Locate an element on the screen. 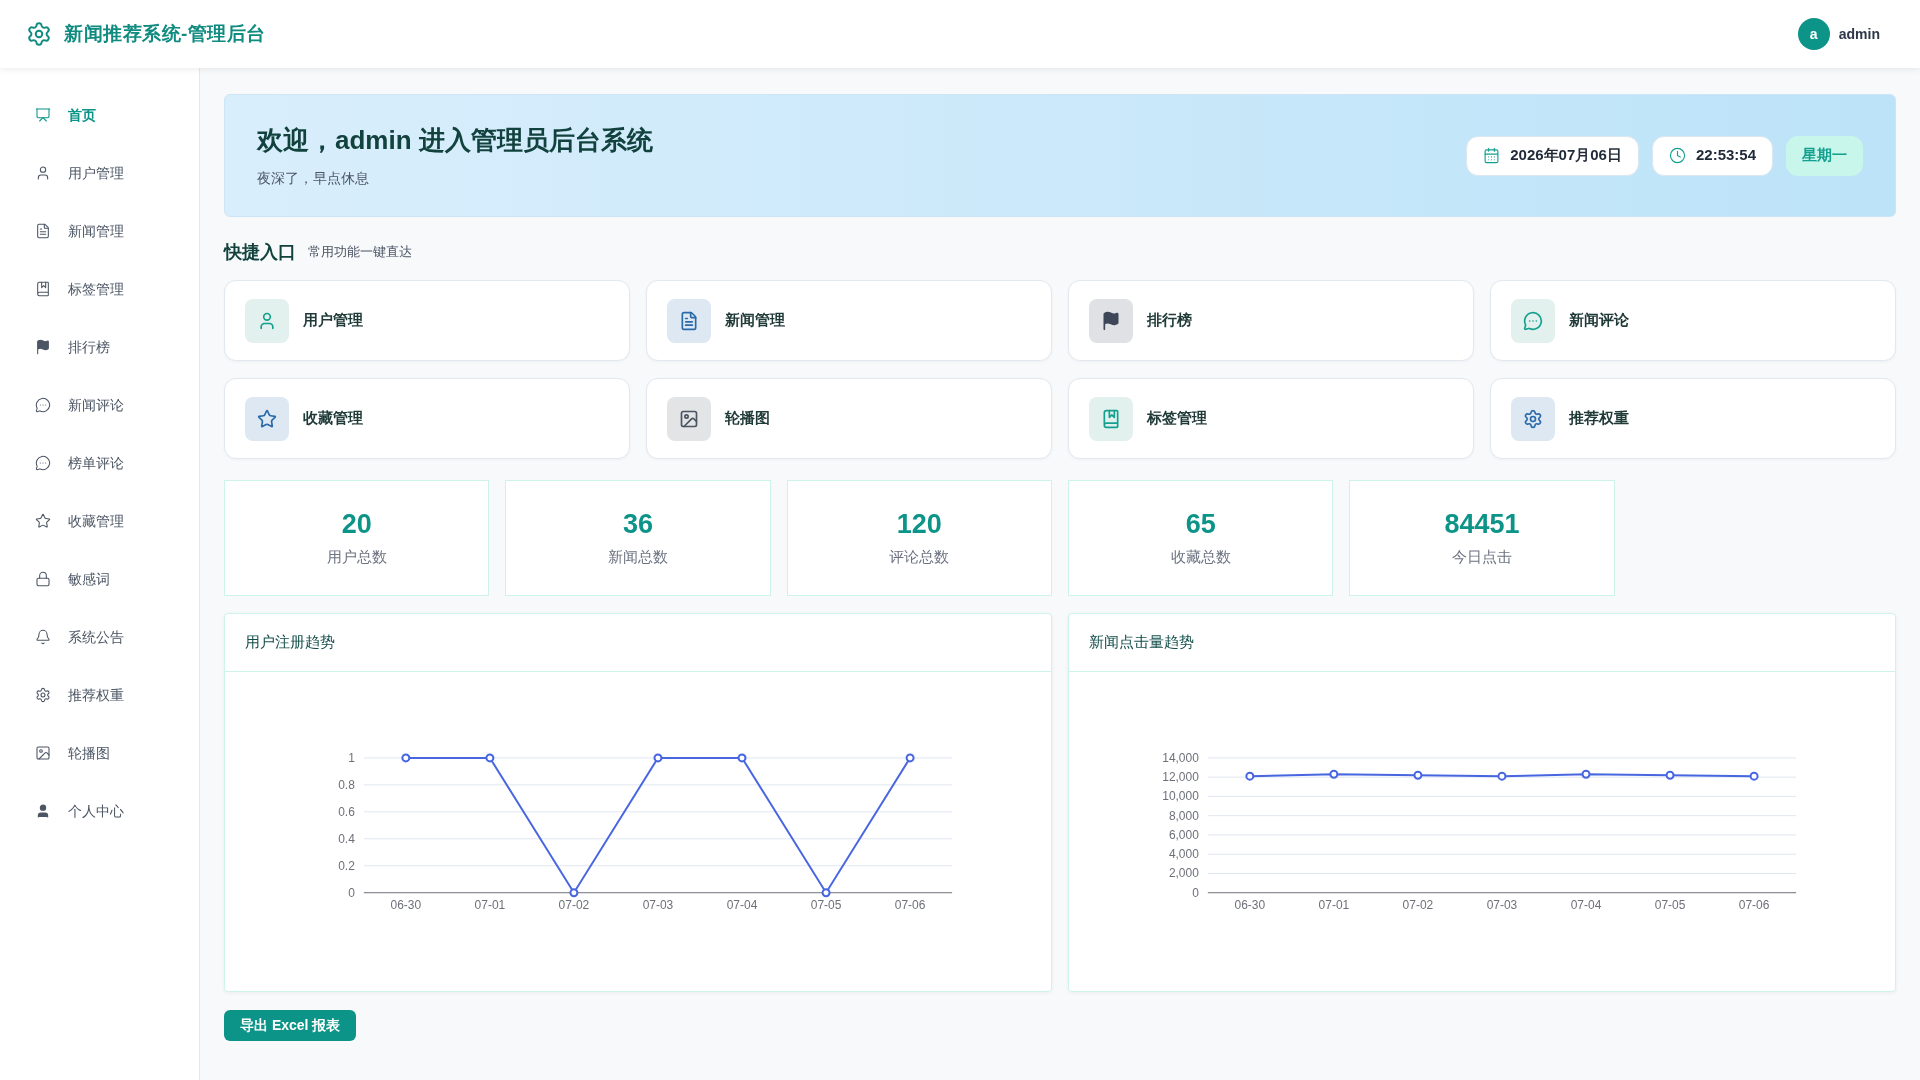  time-text: 22:53:54 is located at coordinates (1725, 155).